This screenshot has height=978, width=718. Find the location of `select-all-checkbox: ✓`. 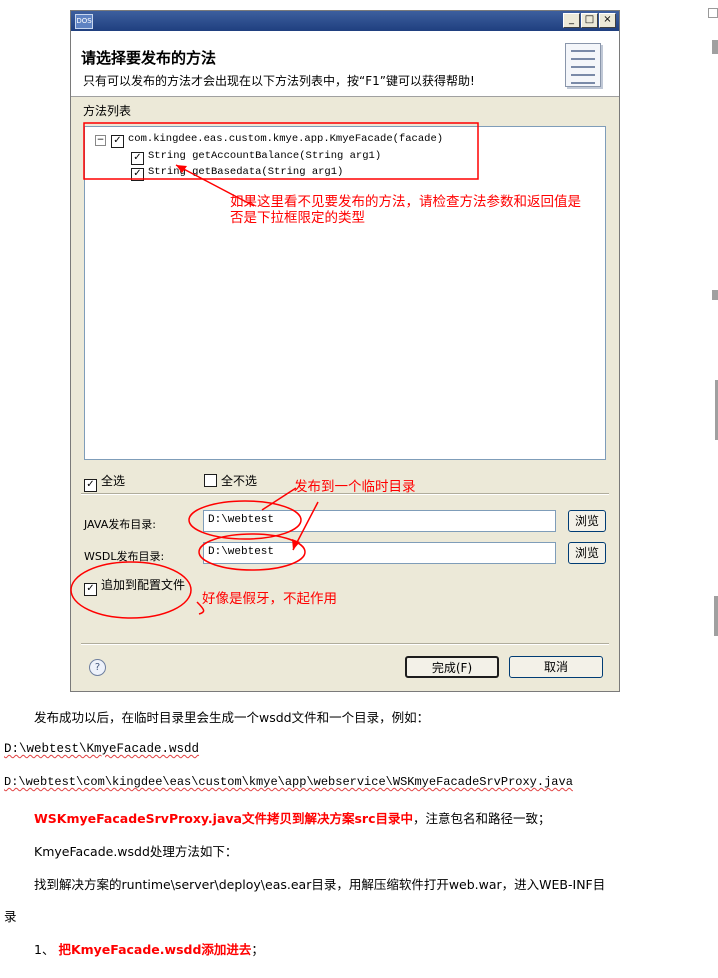

select-all-checkbox: ✓ is located at coordinates (90, 485).